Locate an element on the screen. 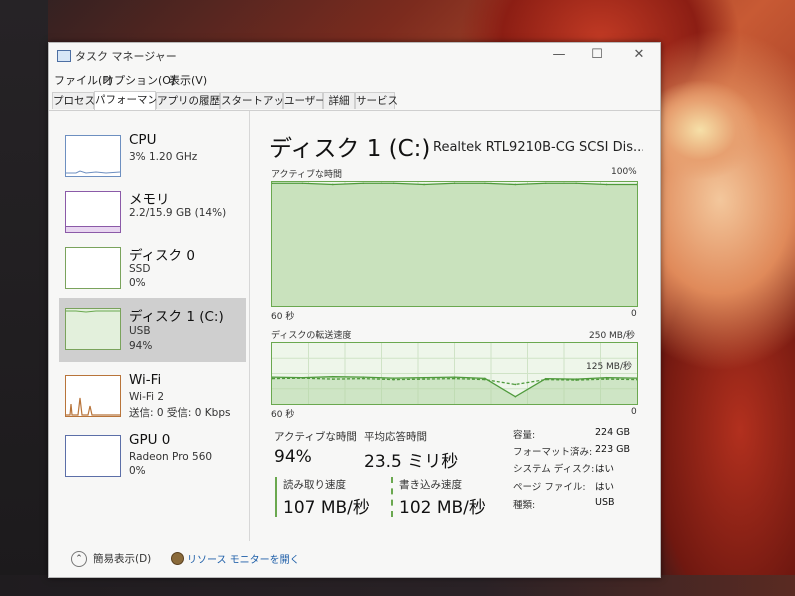 The image size is (795, 596). maximize-button: ☐ is located at coordinates (597, 55).